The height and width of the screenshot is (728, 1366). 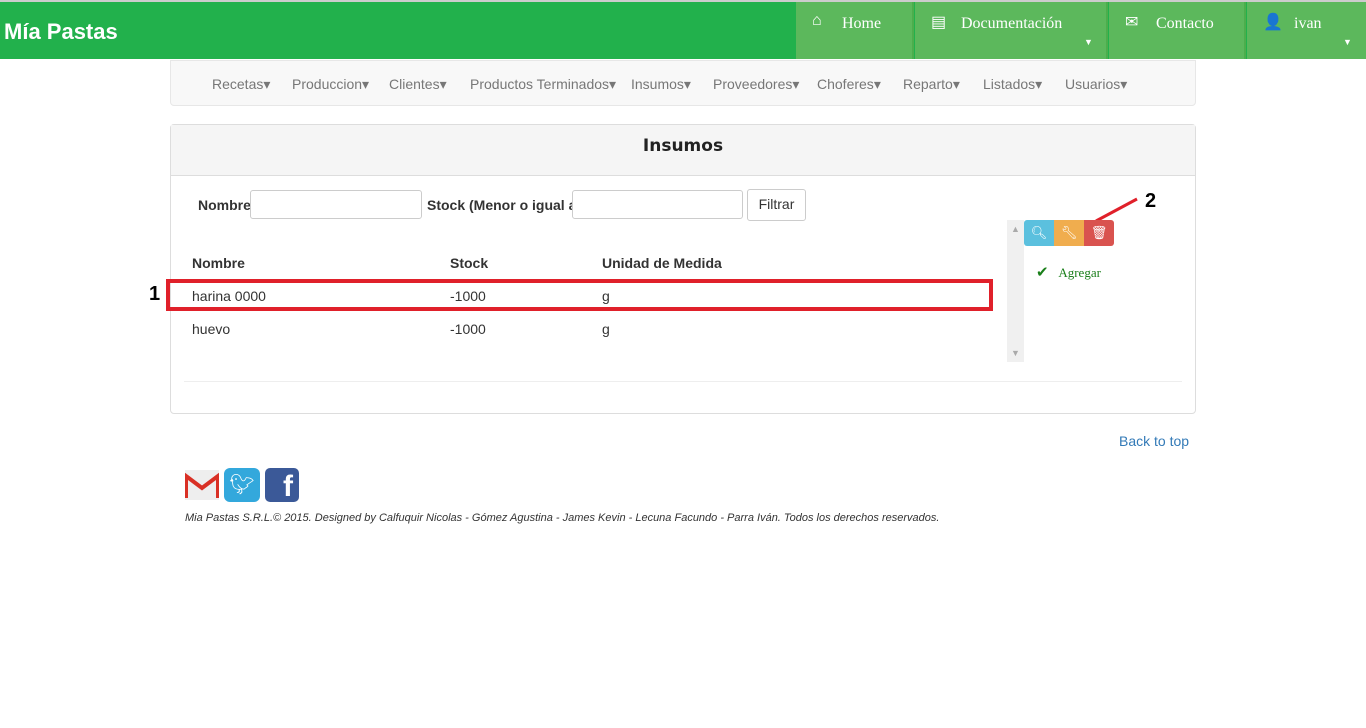 What do you see at coordinates (1042, 273) in the screenshot?
I see `check-icon: ✔` at bounding box center [1042, 273].